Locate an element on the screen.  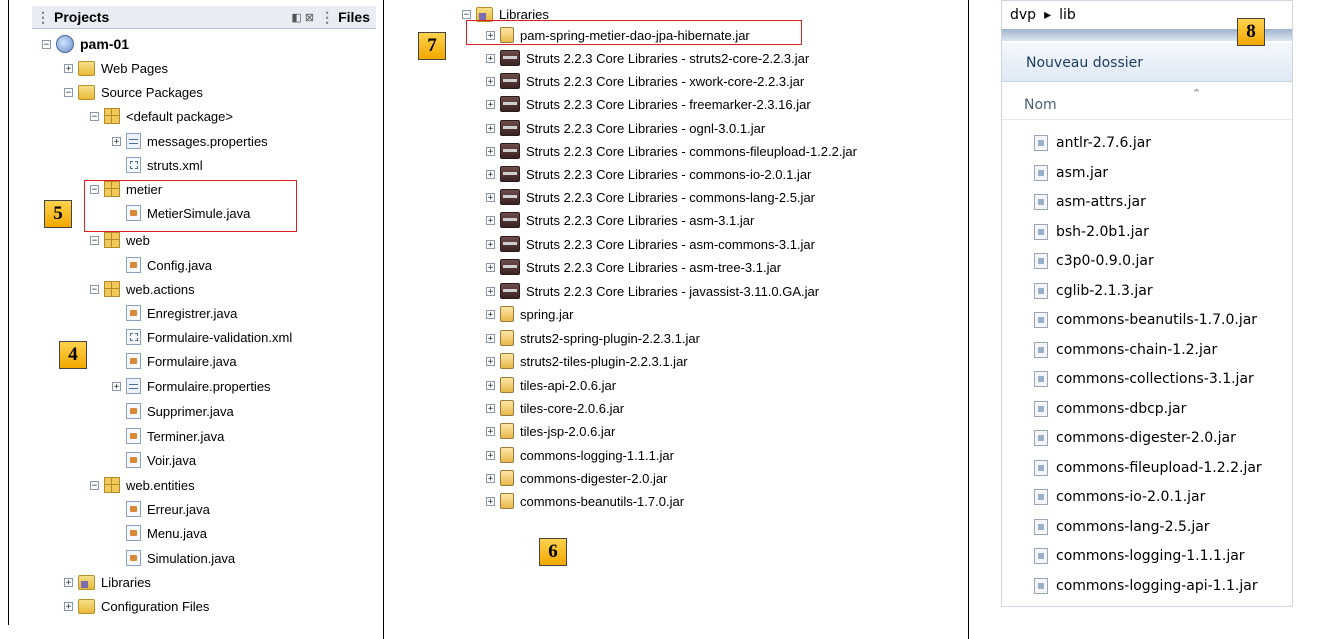
file-row: commons-lang-2.5.jar is located at coordinates (1122, 526).